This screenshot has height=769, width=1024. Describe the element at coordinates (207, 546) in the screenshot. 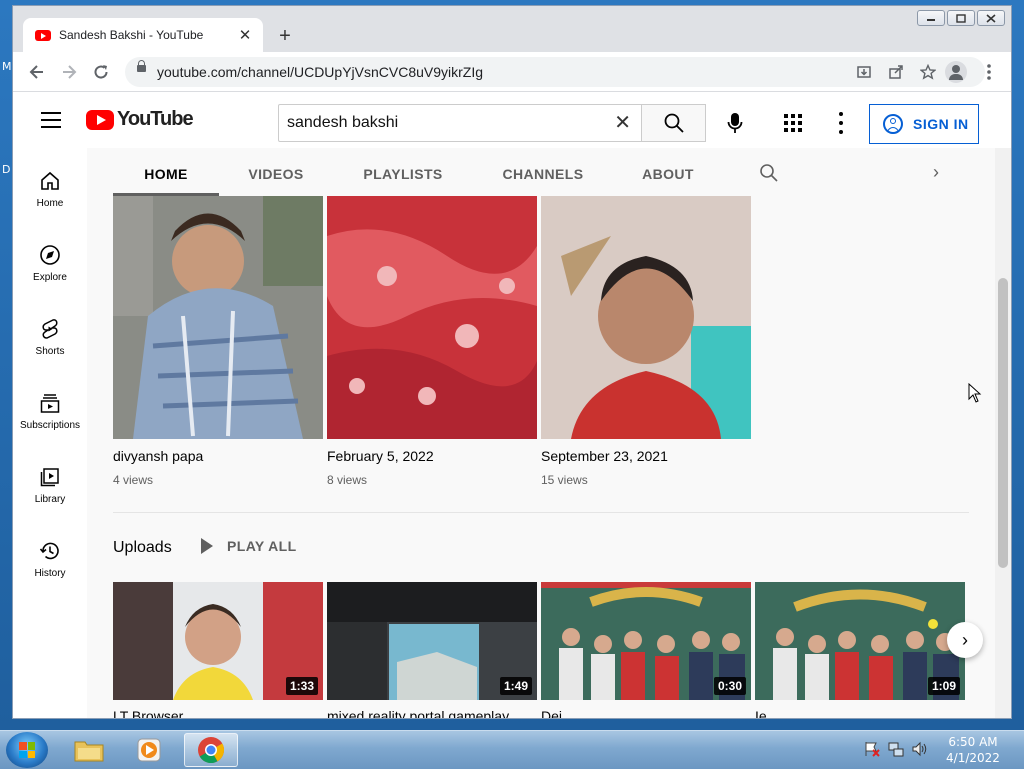

I see `play-icon` at that location.